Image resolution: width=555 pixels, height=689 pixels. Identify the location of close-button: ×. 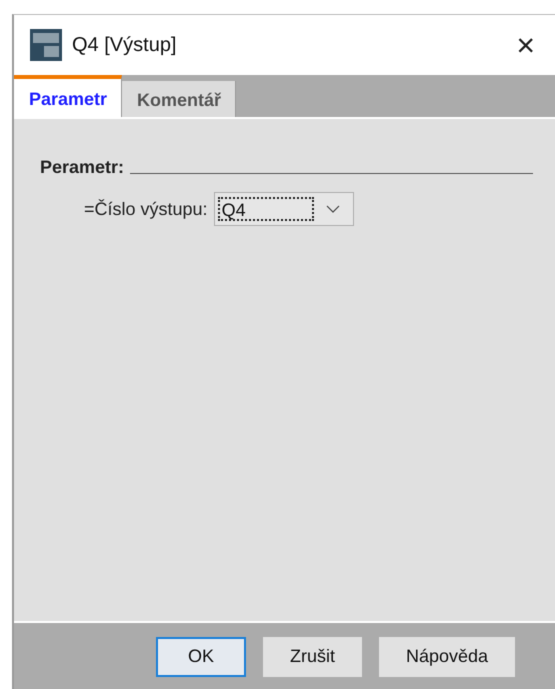
(525, 45).